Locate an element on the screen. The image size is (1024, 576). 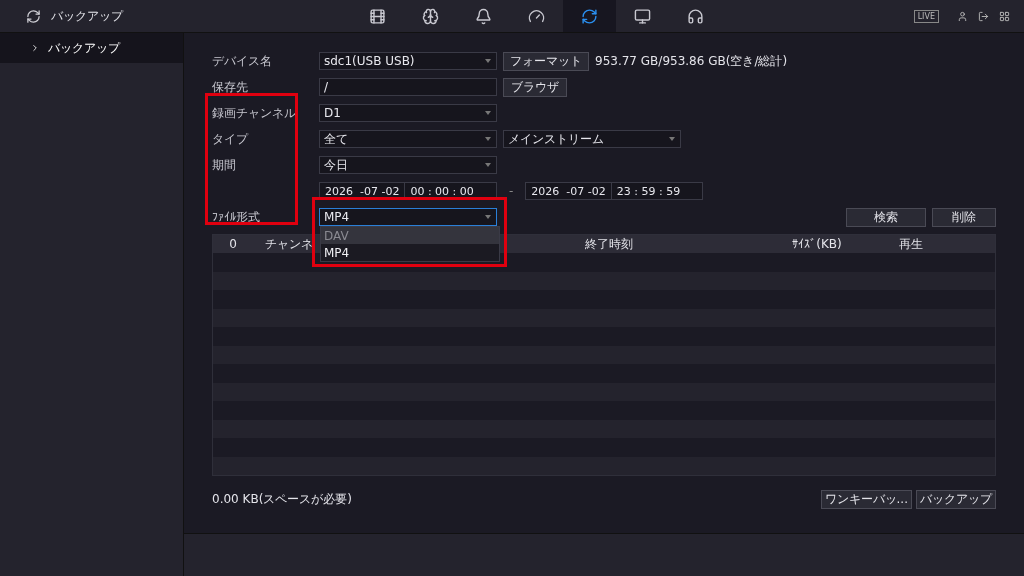
nav-tab is located at coordinates (589, 16).